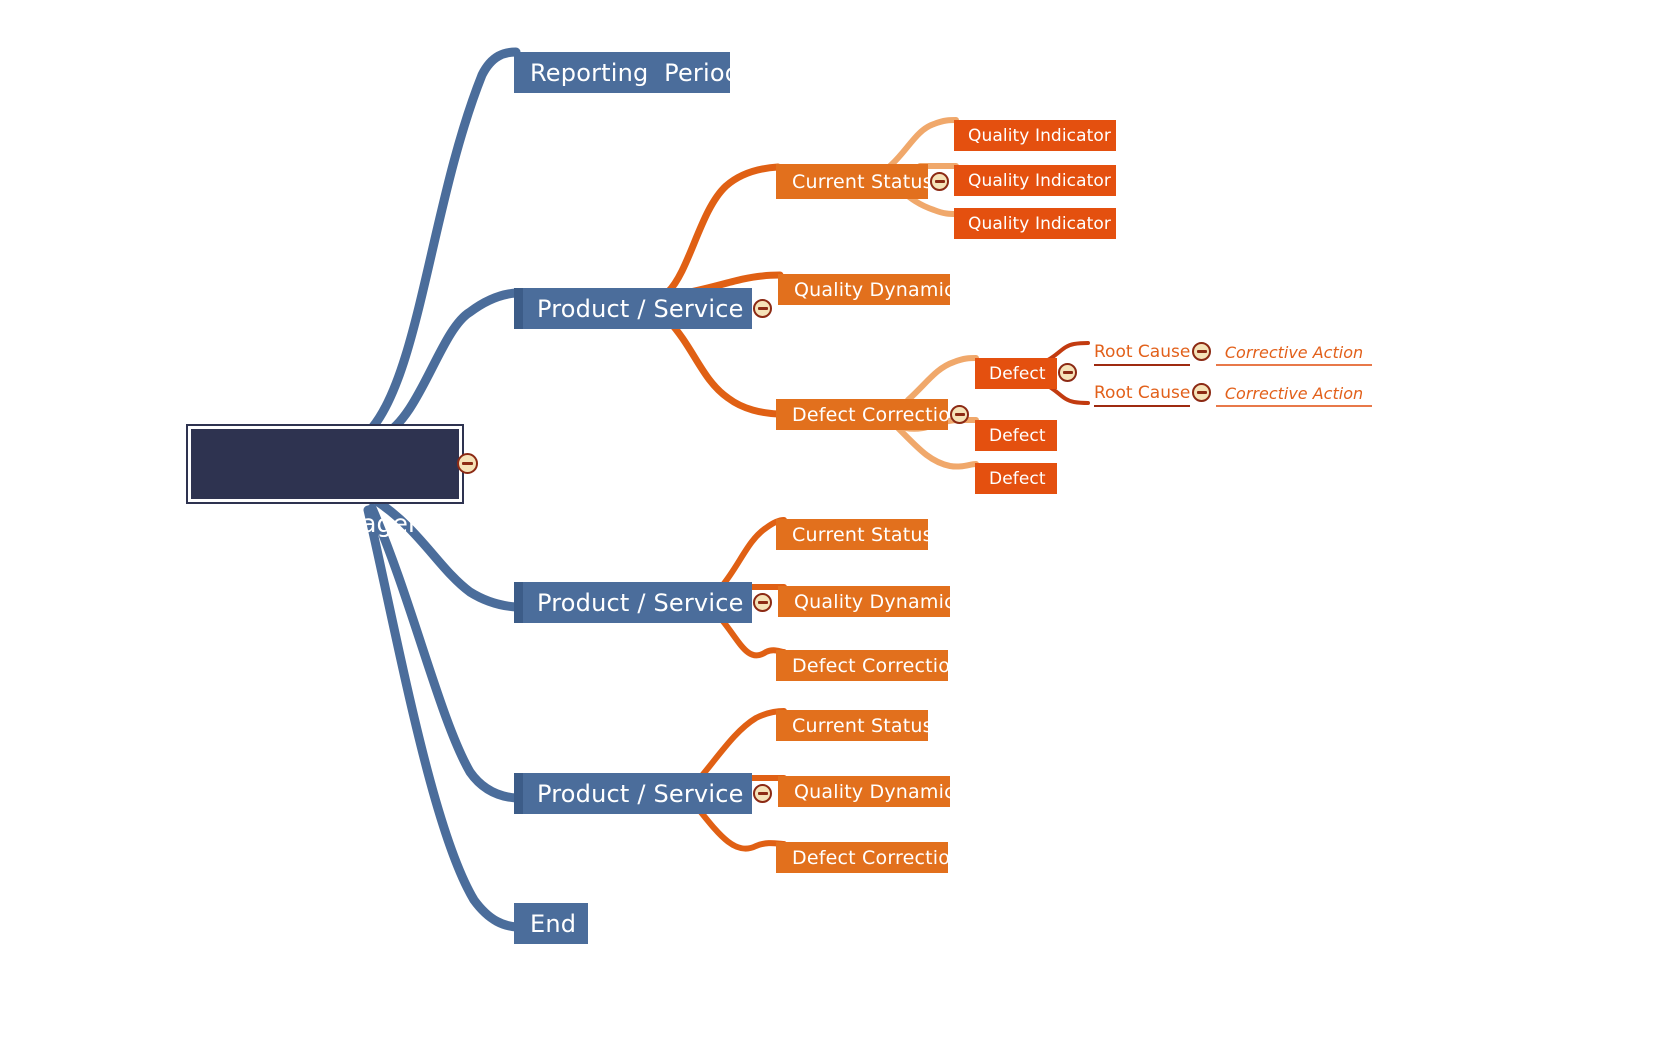 Image resolution: width=1655 pixels, height=1038 pixels. I want to click on node-root-cause-1: Root Cause, so click(1142, 353).